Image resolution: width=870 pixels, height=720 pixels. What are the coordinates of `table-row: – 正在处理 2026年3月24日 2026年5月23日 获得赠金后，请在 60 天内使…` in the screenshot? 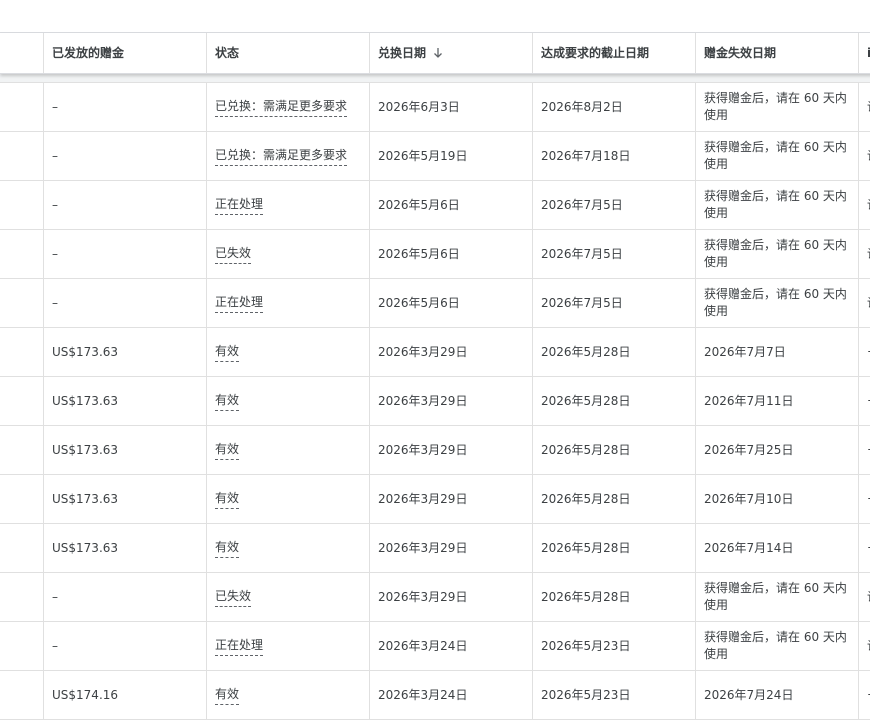 It's located at (435, 646).